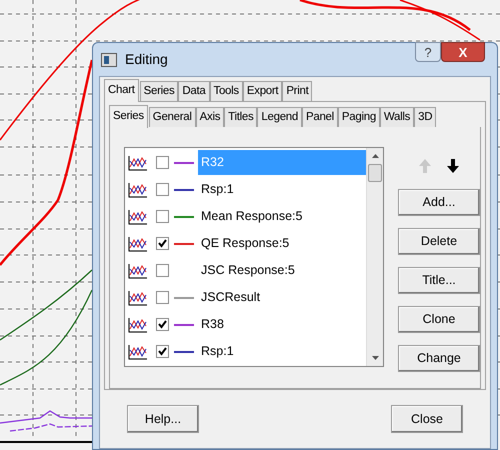 The width and height of the screenshot is (500, 450). Describe the element at coordinates (226, 91) in the screenshot. I see `tab: Tools` at that location.